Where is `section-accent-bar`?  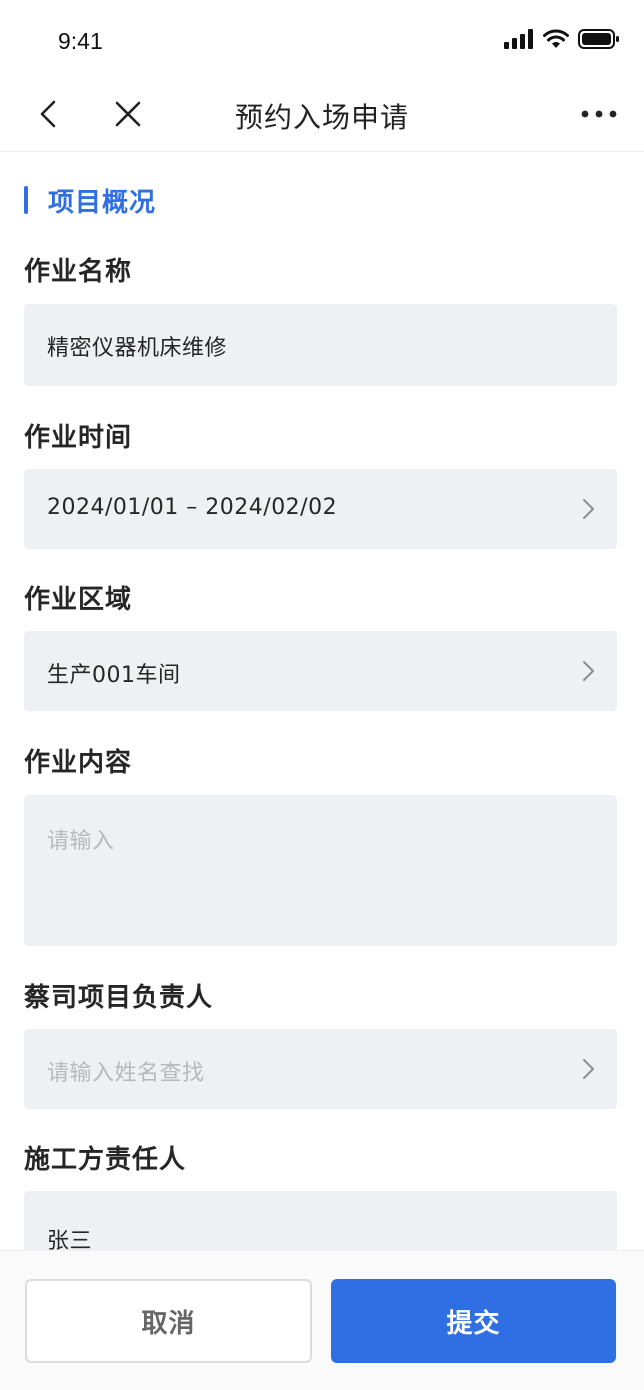
section-accent-bar is located at coordinates (26, 200).